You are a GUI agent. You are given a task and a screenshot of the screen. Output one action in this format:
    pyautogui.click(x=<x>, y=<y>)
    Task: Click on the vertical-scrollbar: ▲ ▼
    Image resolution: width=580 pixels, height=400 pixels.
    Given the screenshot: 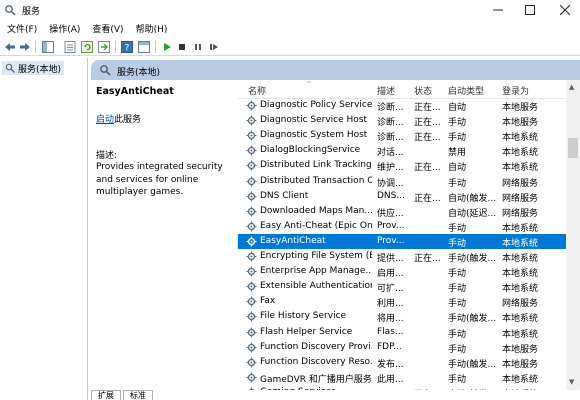 What is the action you would take?
    pyautogui.click(x=573, y=235)
    